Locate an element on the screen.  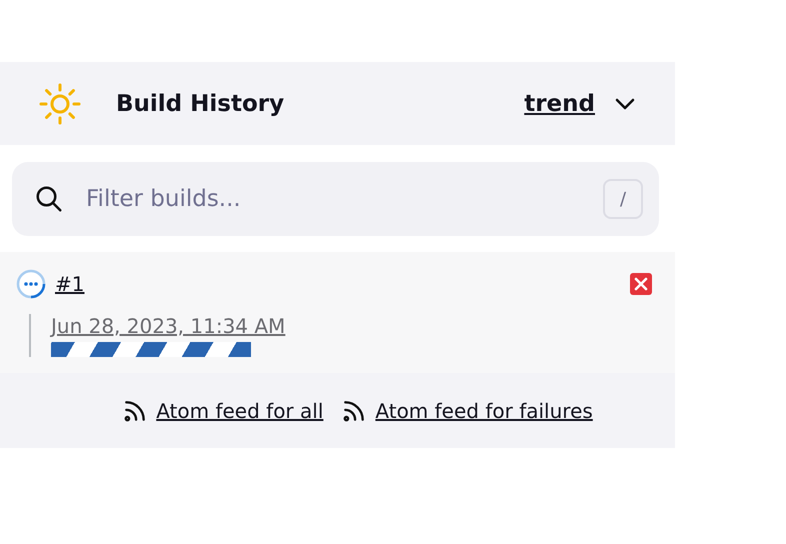
trend-link: trend is located at coordinates (559, 103).